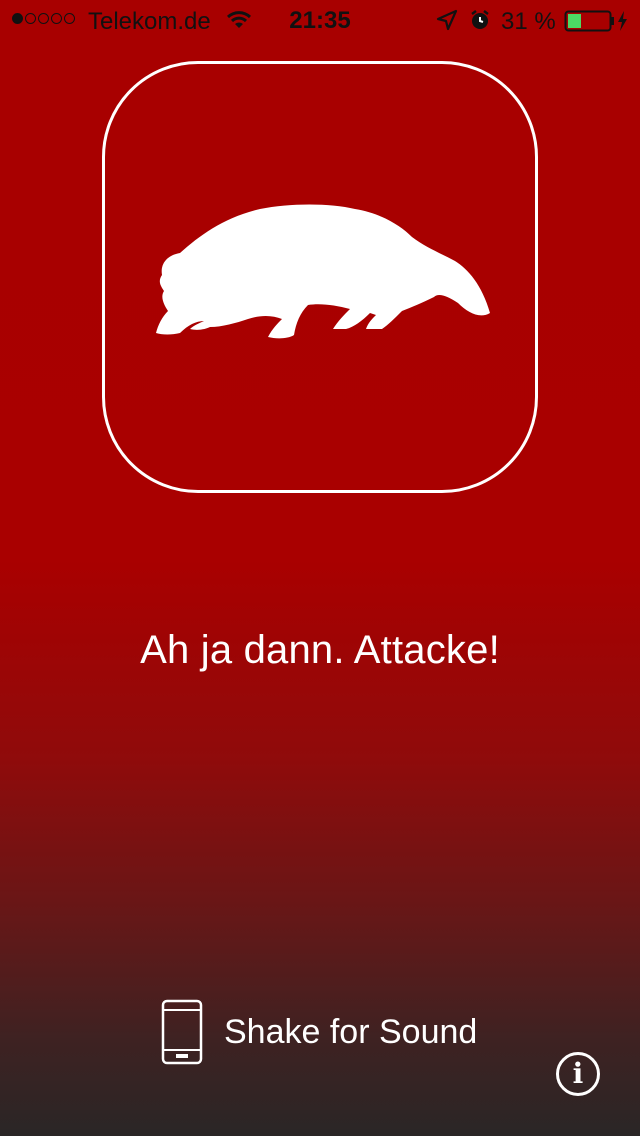 This screenshot has width=640, height=1136. Describe the element at coordinates (574, 21) in the screenshot. I see `battery-level-fill` at that location.